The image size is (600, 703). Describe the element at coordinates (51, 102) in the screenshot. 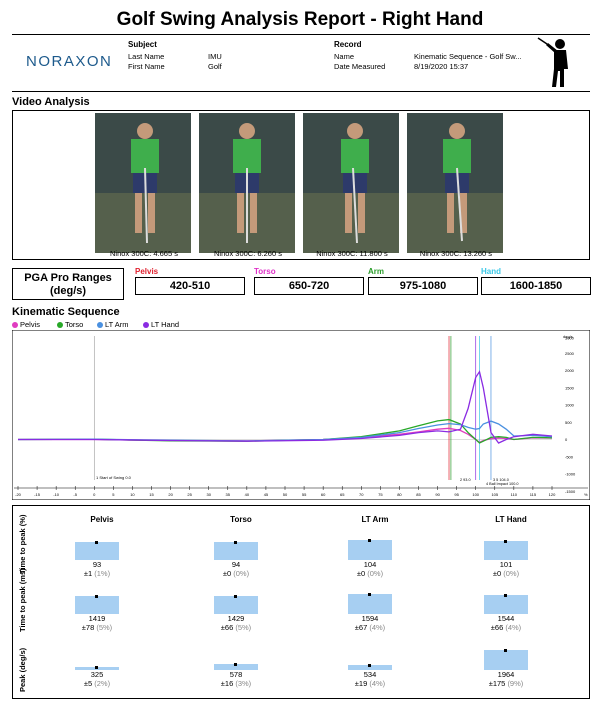

I see `video-analysis-heading: Video Analysis` at that location.